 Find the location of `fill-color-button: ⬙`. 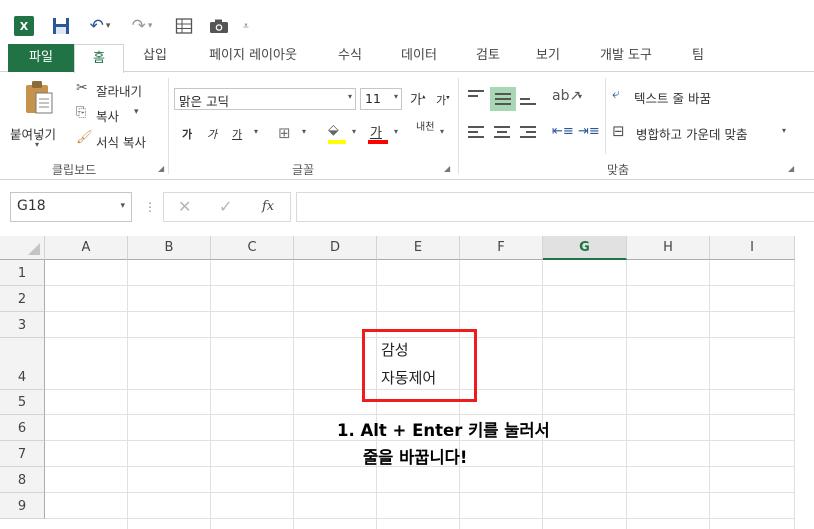

fill-color-button: ⬙ is located at coordinates (337, 134).